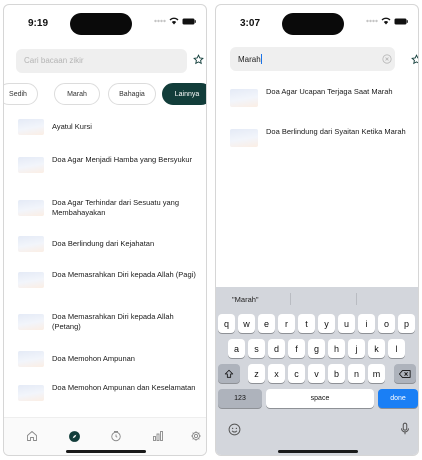 This screenshot has height=460, width=422. I want to click on suggestion-bar: "Marah", so click(317, 299).